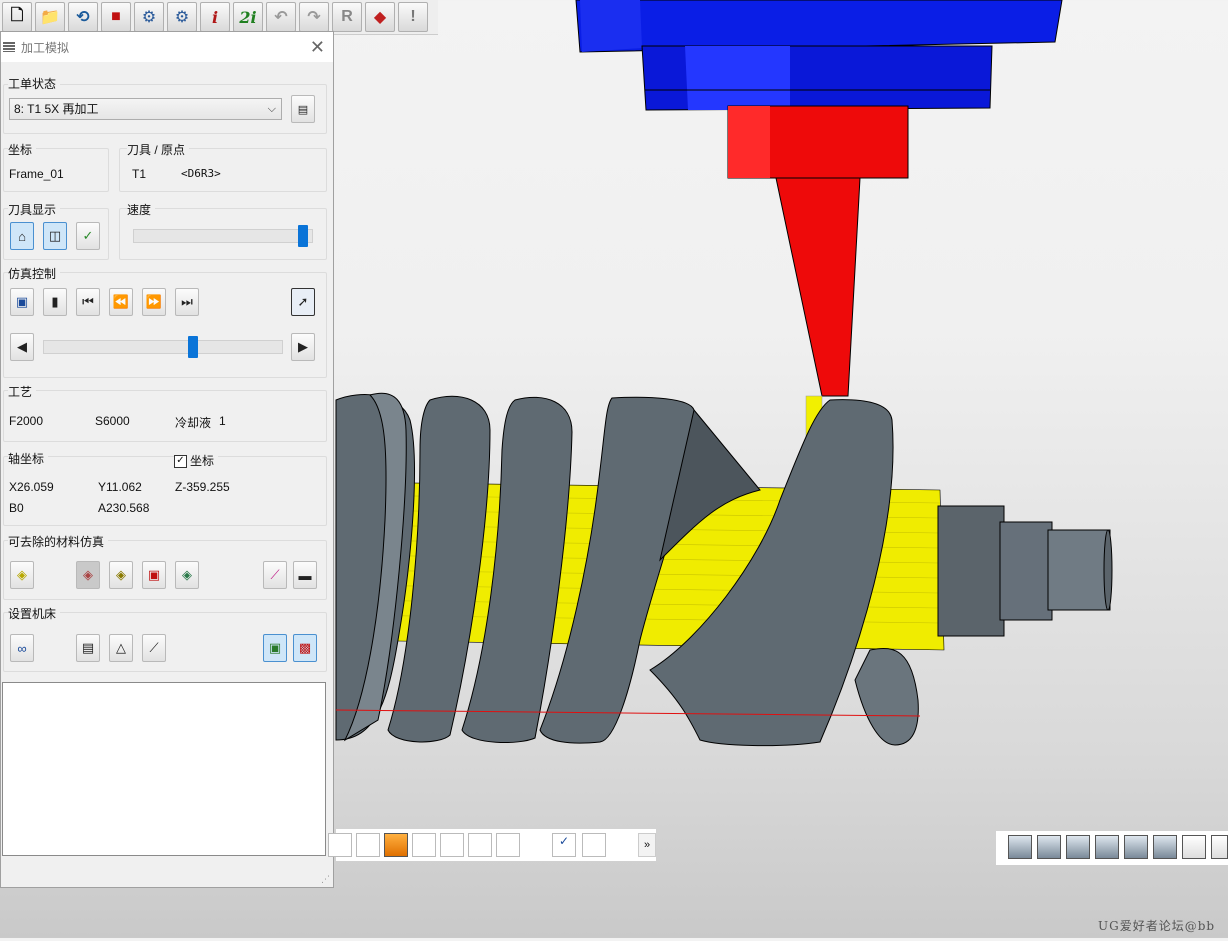 This screenshot has width=1228, height=941. What do you see at coordinates (182, 17) in the screenshot?
I see `gear-10-icon: ⚙` at bounding box center [182, 17].